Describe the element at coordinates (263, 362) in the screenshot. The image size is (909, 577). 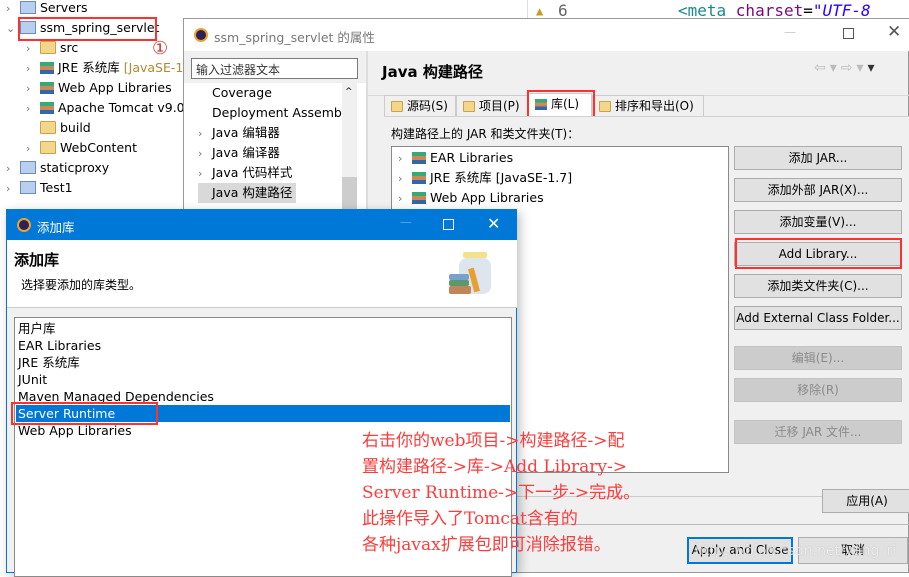
I see `library-type-item: JRE 系统库` at that location.